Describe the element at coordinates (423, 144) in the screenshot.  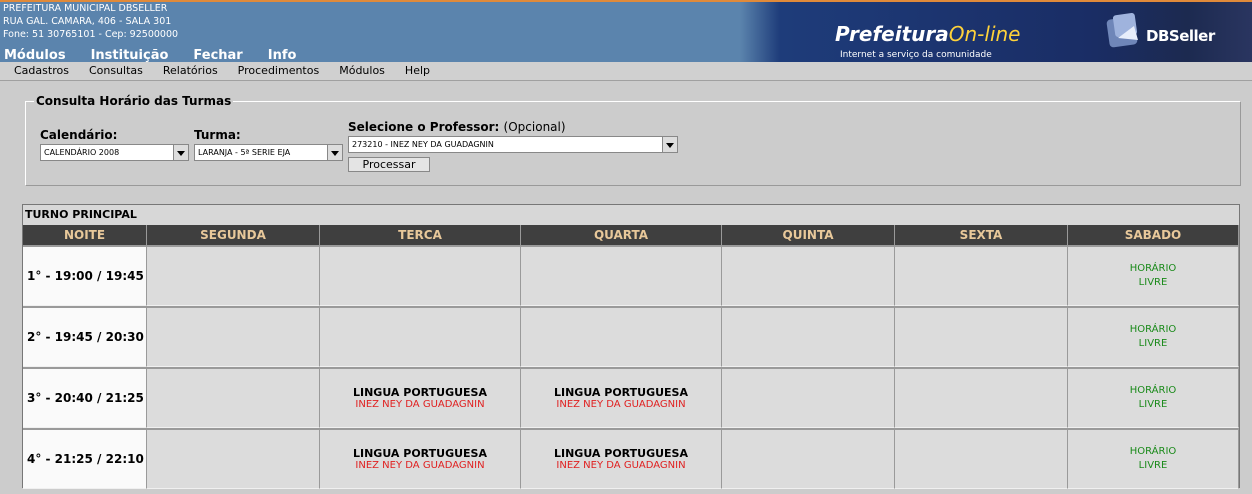
I see `professor-selected: 273210 - INEZ NEY DA GUADAGNIN` at that location.